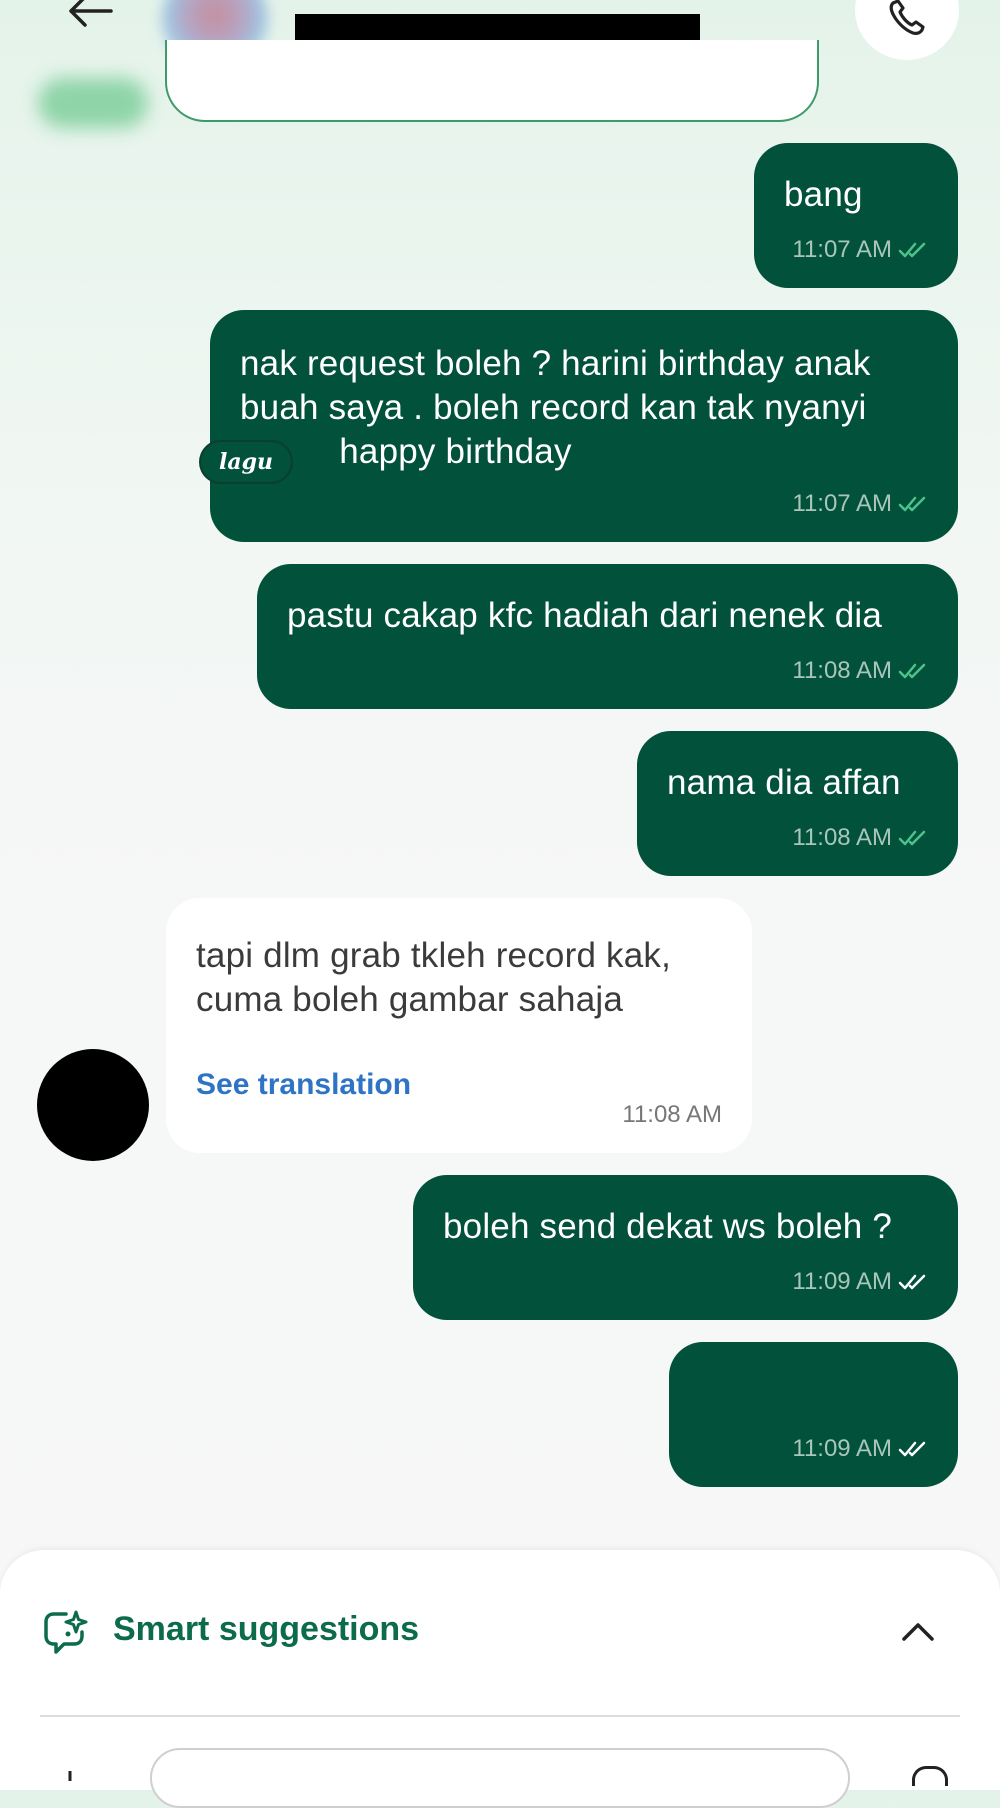  Describe the element at coordinates (500, 1778) in the screenshot. I see `message-input` at that location.